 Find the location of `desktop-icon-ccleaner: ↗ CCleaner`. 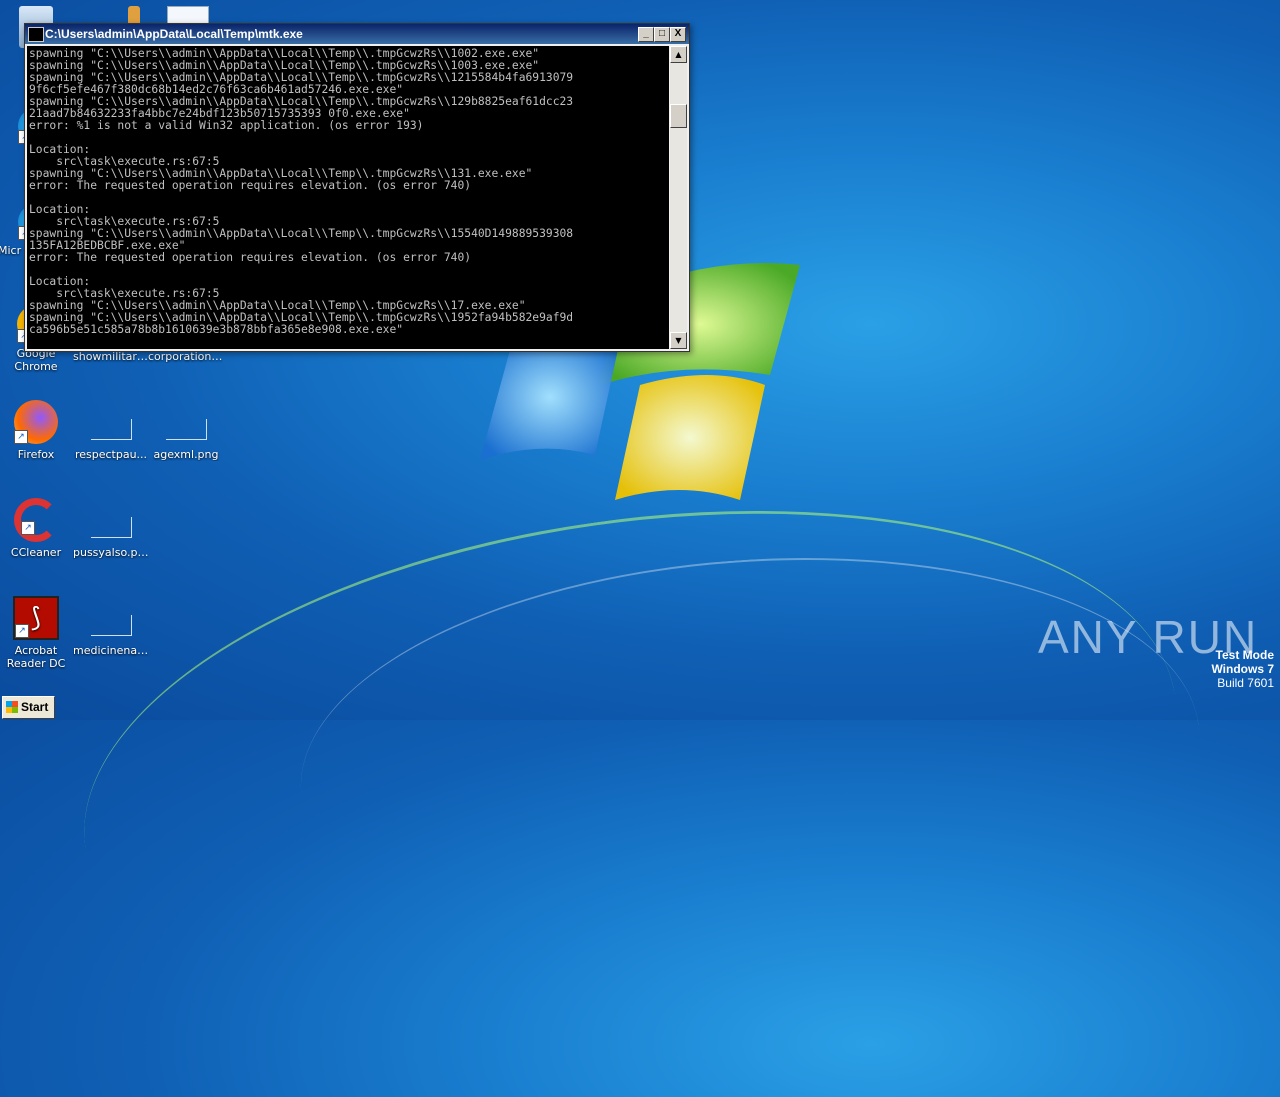

desktop-icon-ccleaner: ↗ CCleaner is located at coordinates (37, 528).